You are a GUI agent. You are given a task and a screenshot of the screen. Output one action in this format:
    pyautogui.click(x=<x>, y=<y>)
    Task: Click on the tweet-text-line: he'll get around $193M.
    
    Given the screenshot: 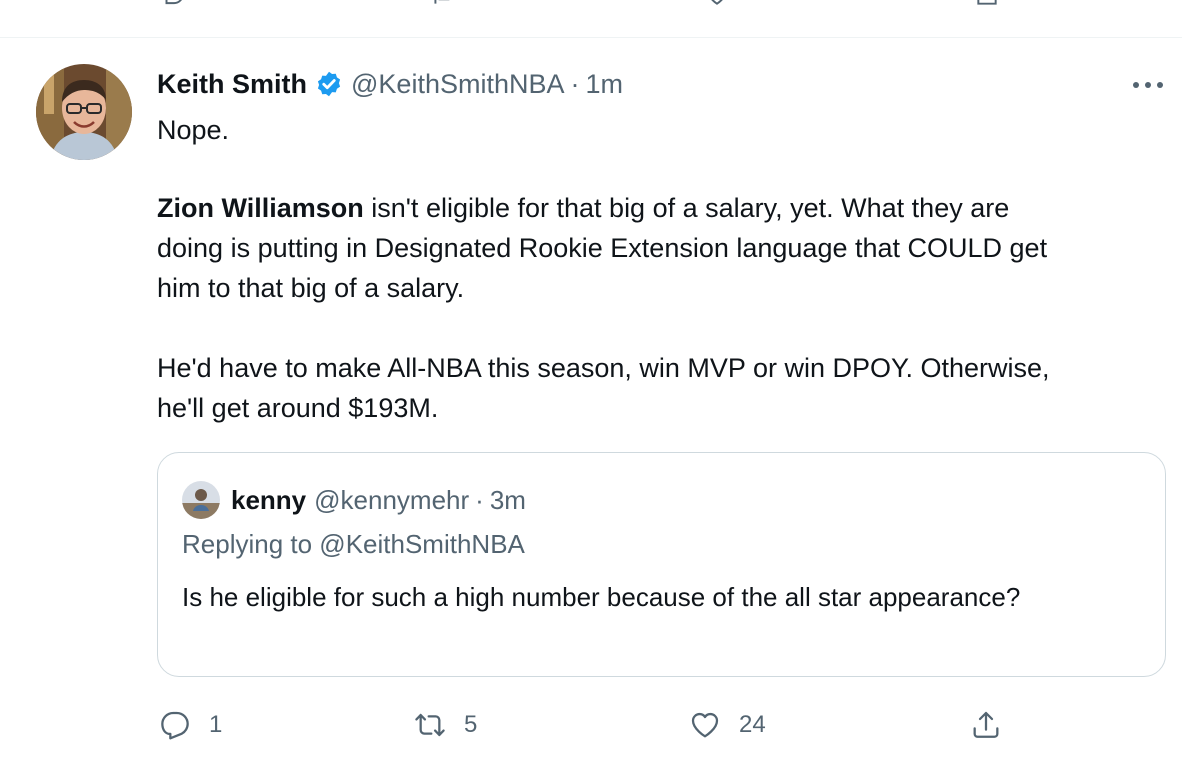 What is the action you would take?
    pyautogui.click(x=298, y=408)
    